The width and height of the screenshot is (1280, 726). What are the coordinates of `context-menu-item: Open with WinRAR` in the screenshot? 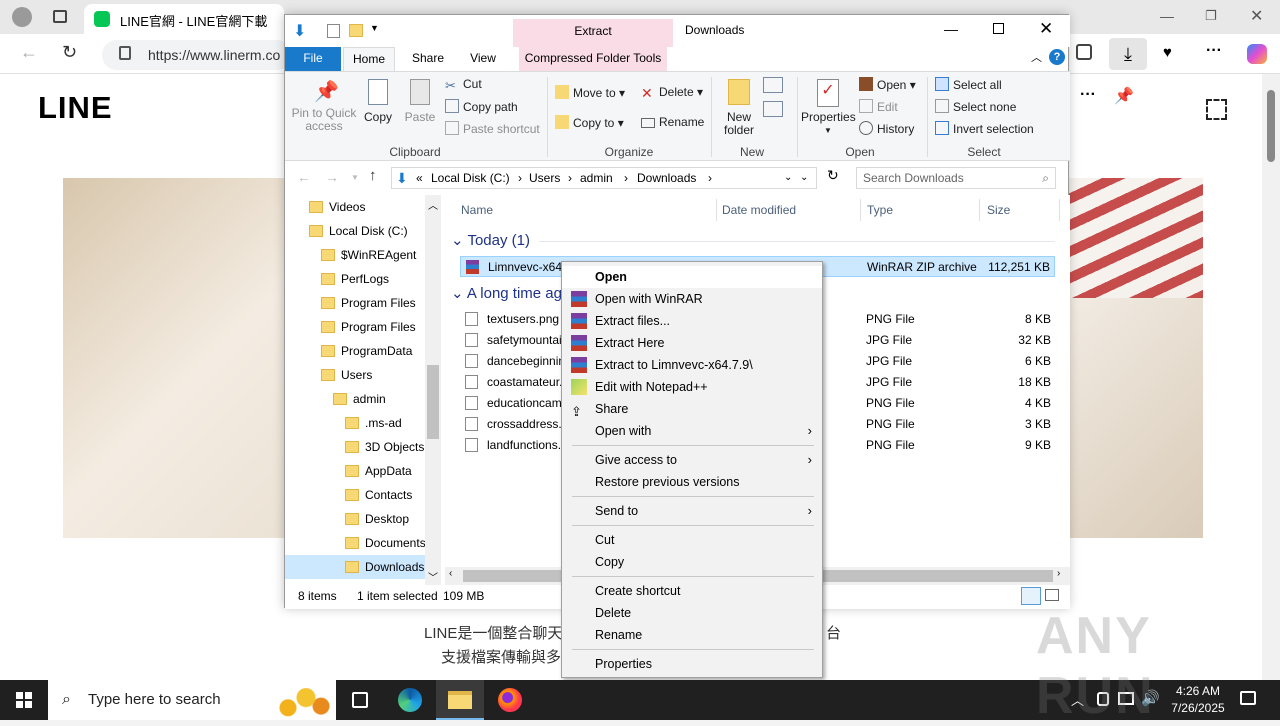 It's located at (692, 299).